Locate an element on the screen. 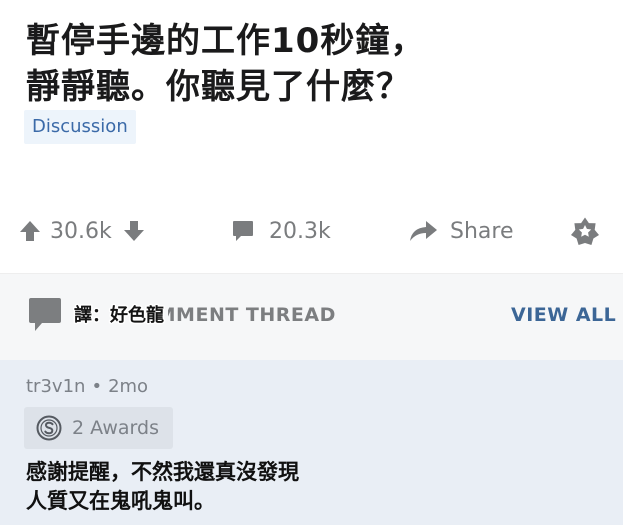 The image size is (623, 525). award-button is located at coordinates (585, 231).